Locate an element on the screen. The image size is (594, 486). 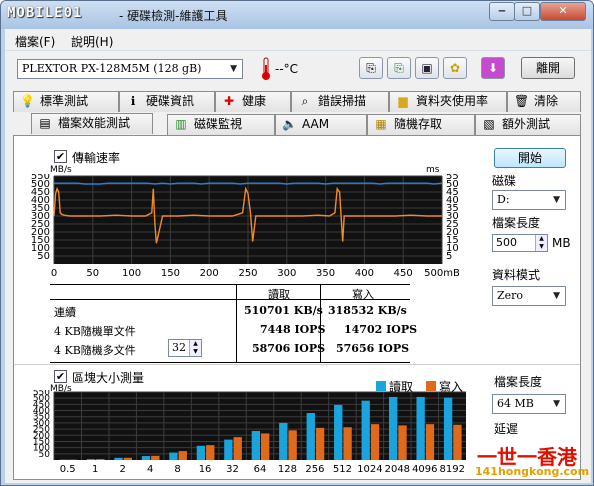
tab-label: 清除 is located at coordinates (546, 101).